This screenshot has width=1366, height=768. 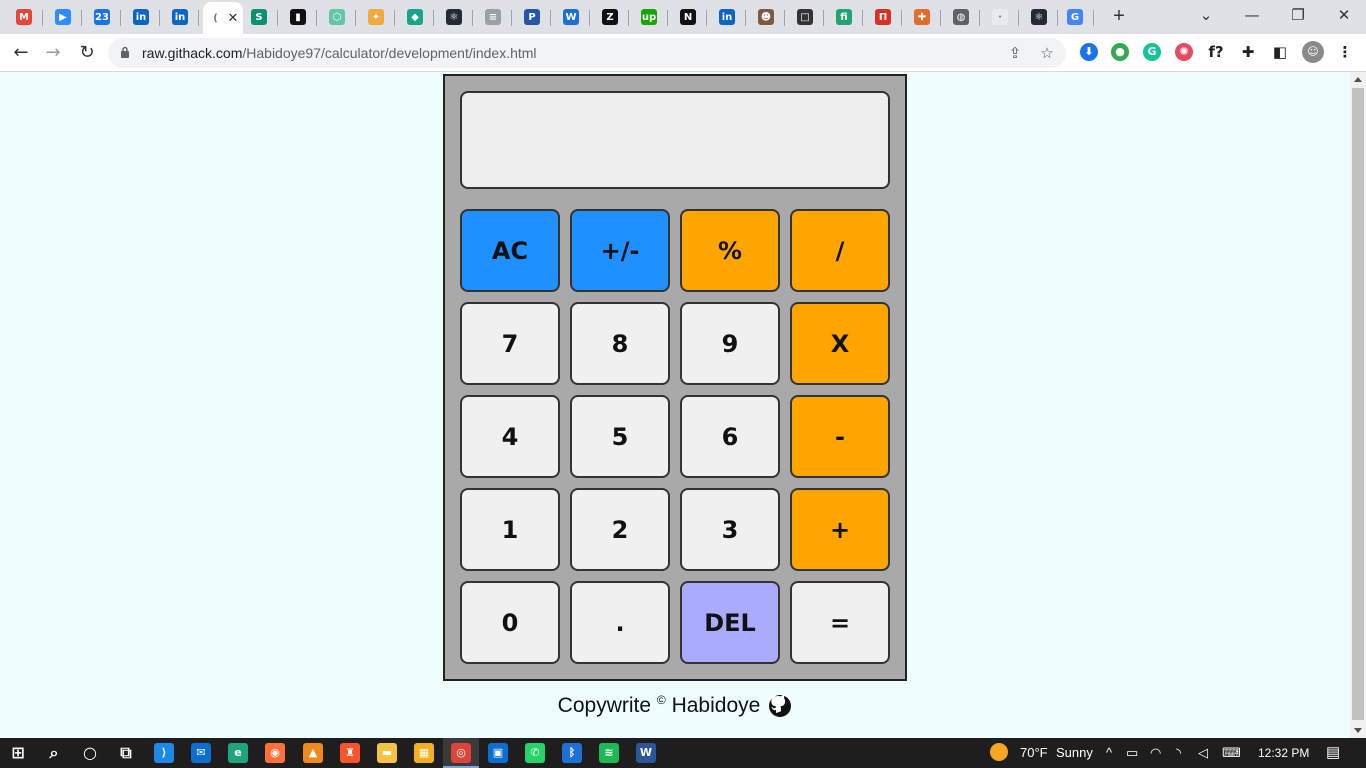 What do you see at coordinates (840, 343) in the screenshot?
I see `key-multiply: X` at bounding box center [840, 343].